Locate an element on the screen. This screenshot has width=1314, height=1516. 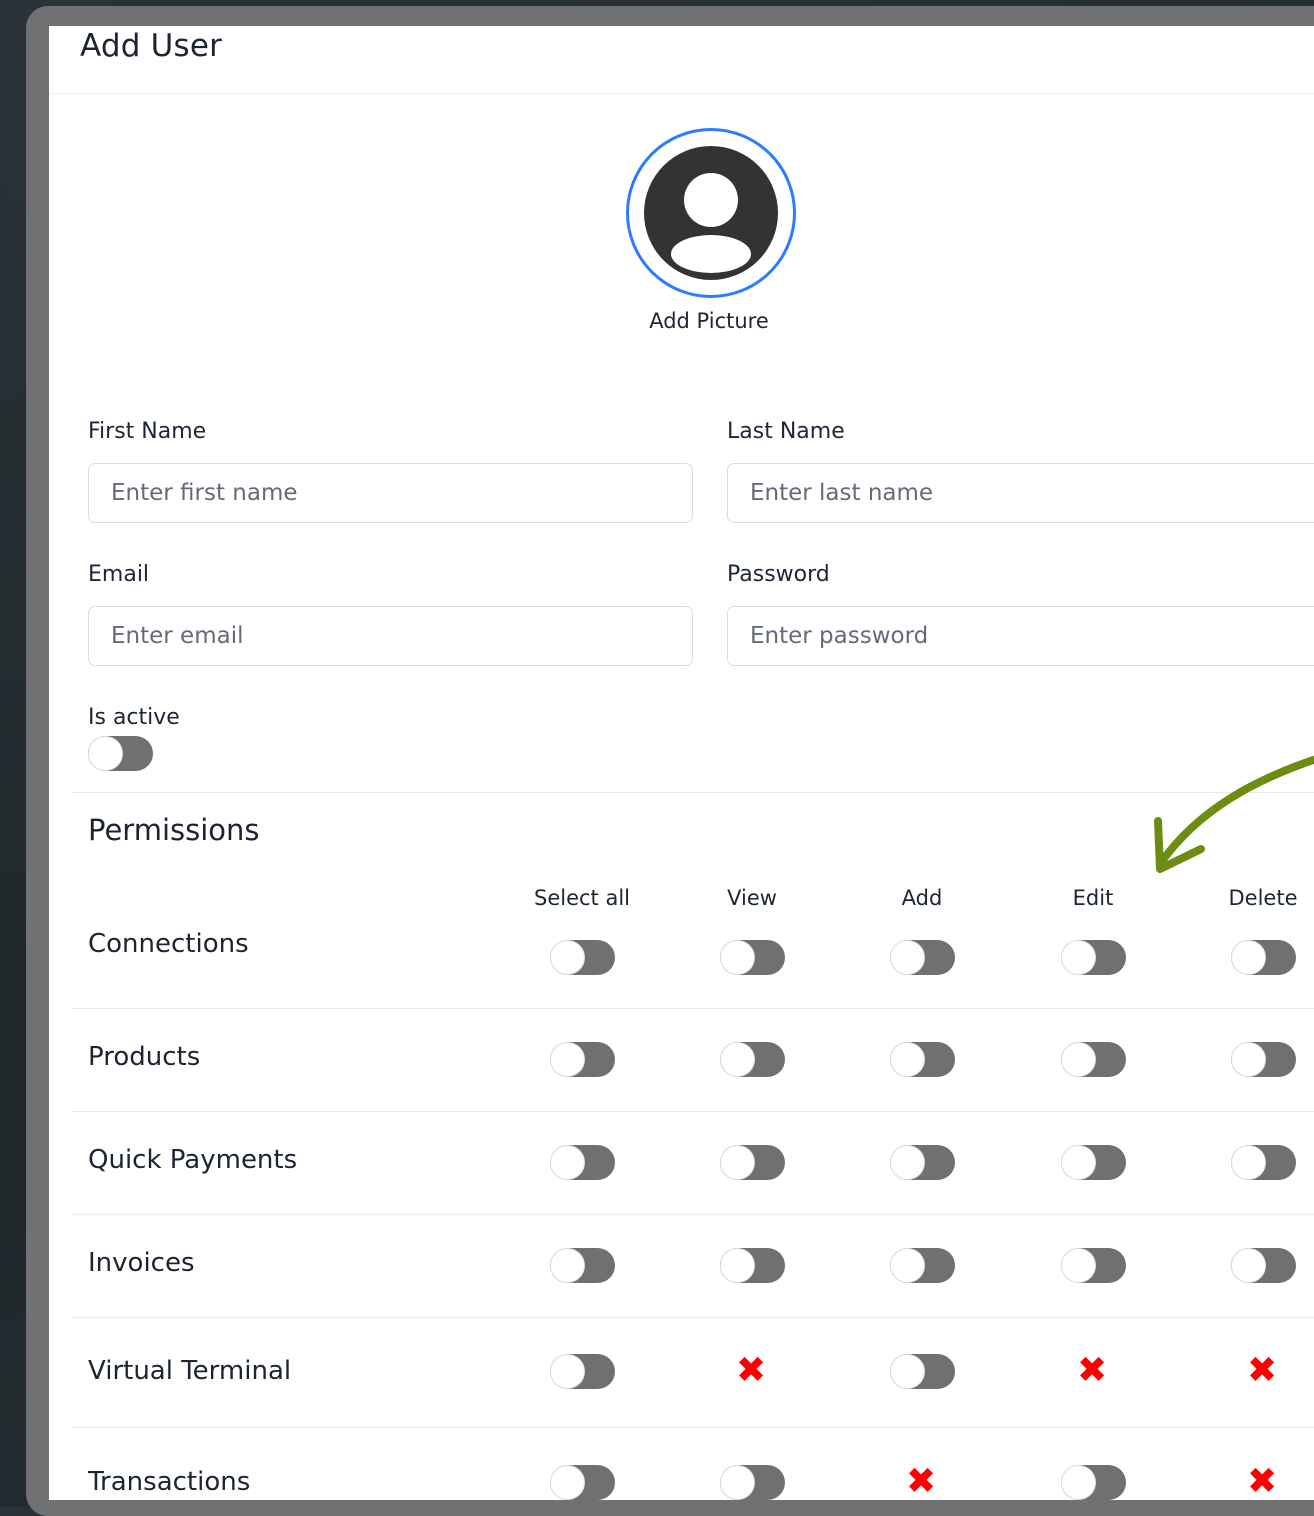
password-input is located at coordinates (1020, 636).